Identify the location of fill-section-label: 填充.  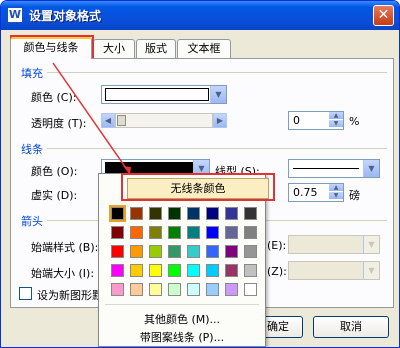
(32, 73).